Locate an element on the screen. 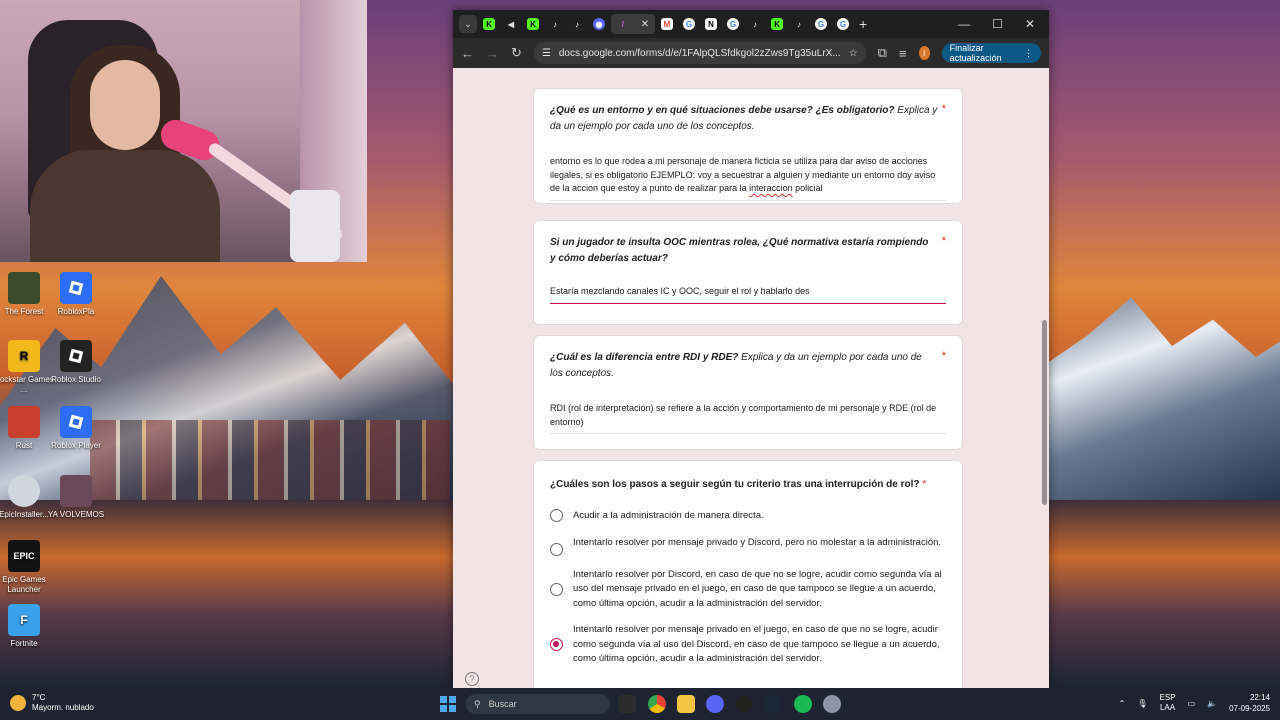 The width and height of the screenshot is (1280, 720). chevron-up-icon: ⌃ is located at coordinates (1122, 703).